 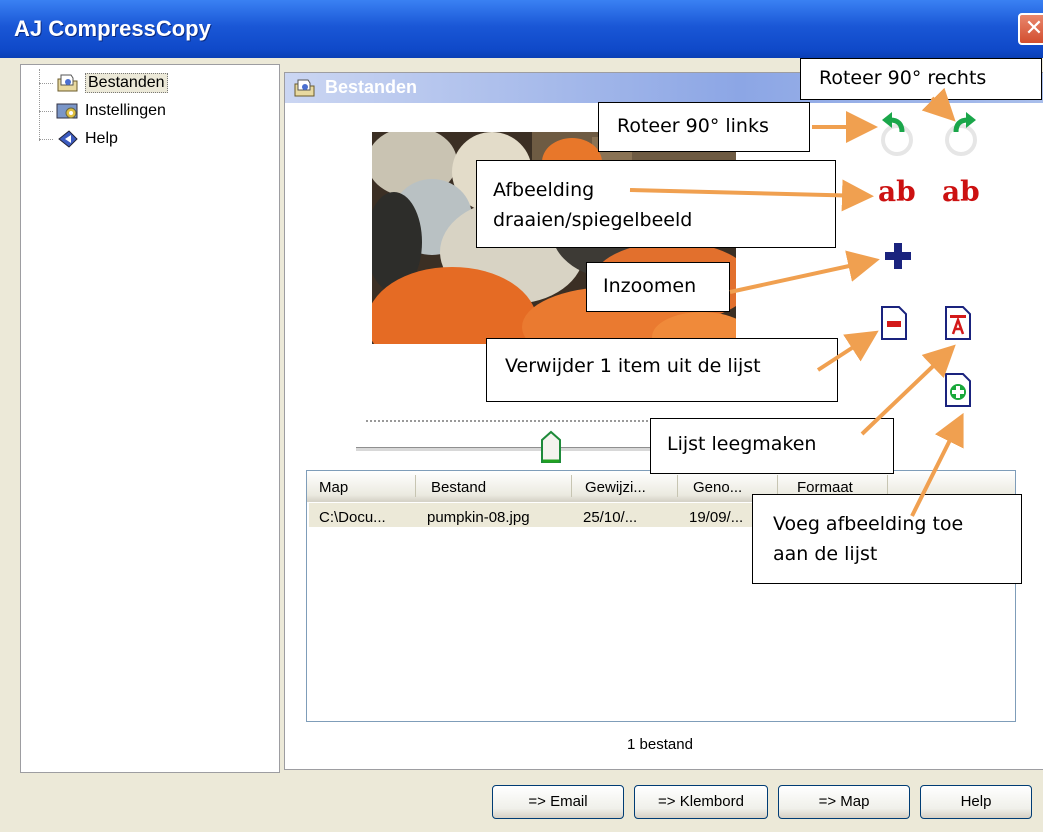 What do you see at coordinates (68, 111) in the screenshot?
I see `settings-icon` at bounding box center [68, 111].